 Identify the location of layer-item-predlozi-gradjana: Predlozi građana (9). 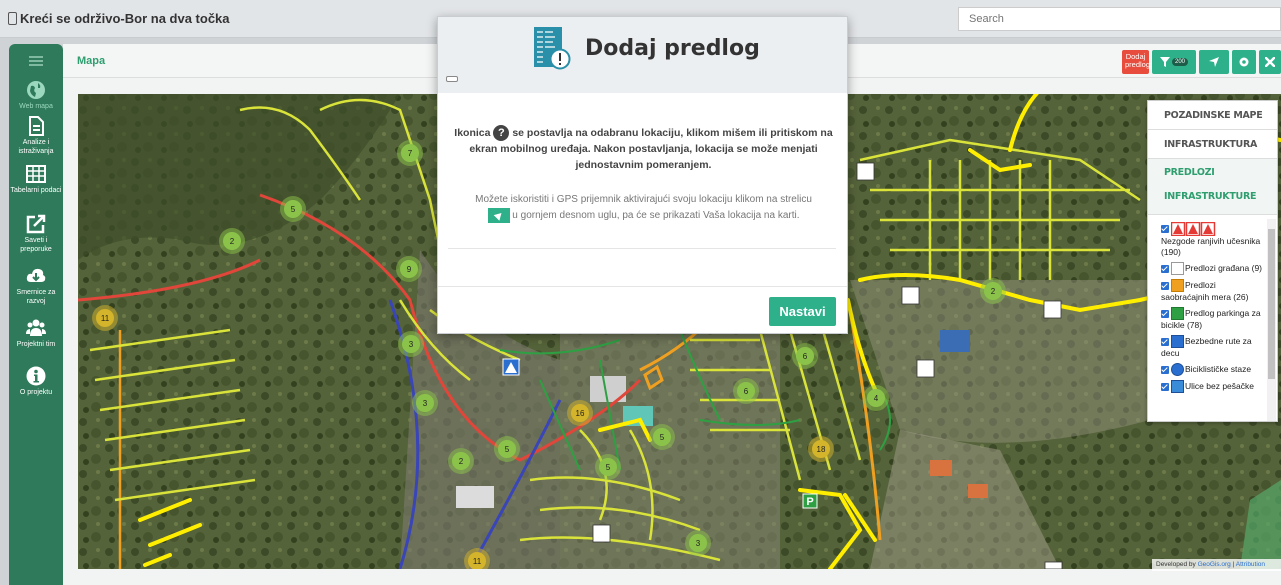
(1212, 268).